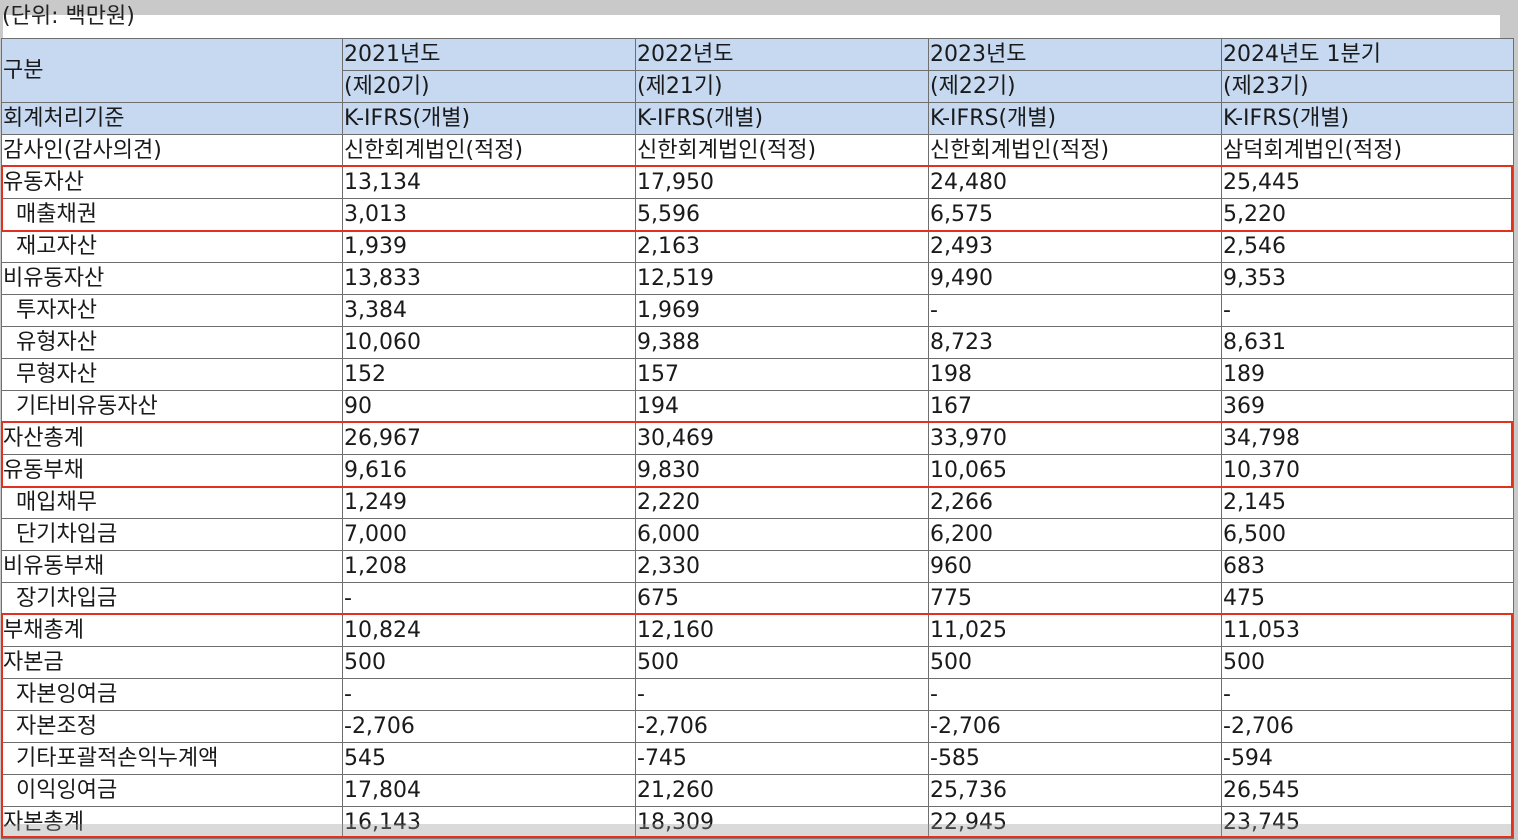 The width and height of the screenshot is (1518, 840). What do you see at coordinates (1075, 54) in the screenshot?
I see `year-header-cell: 2023년도` at bounding box center [1075, 54].